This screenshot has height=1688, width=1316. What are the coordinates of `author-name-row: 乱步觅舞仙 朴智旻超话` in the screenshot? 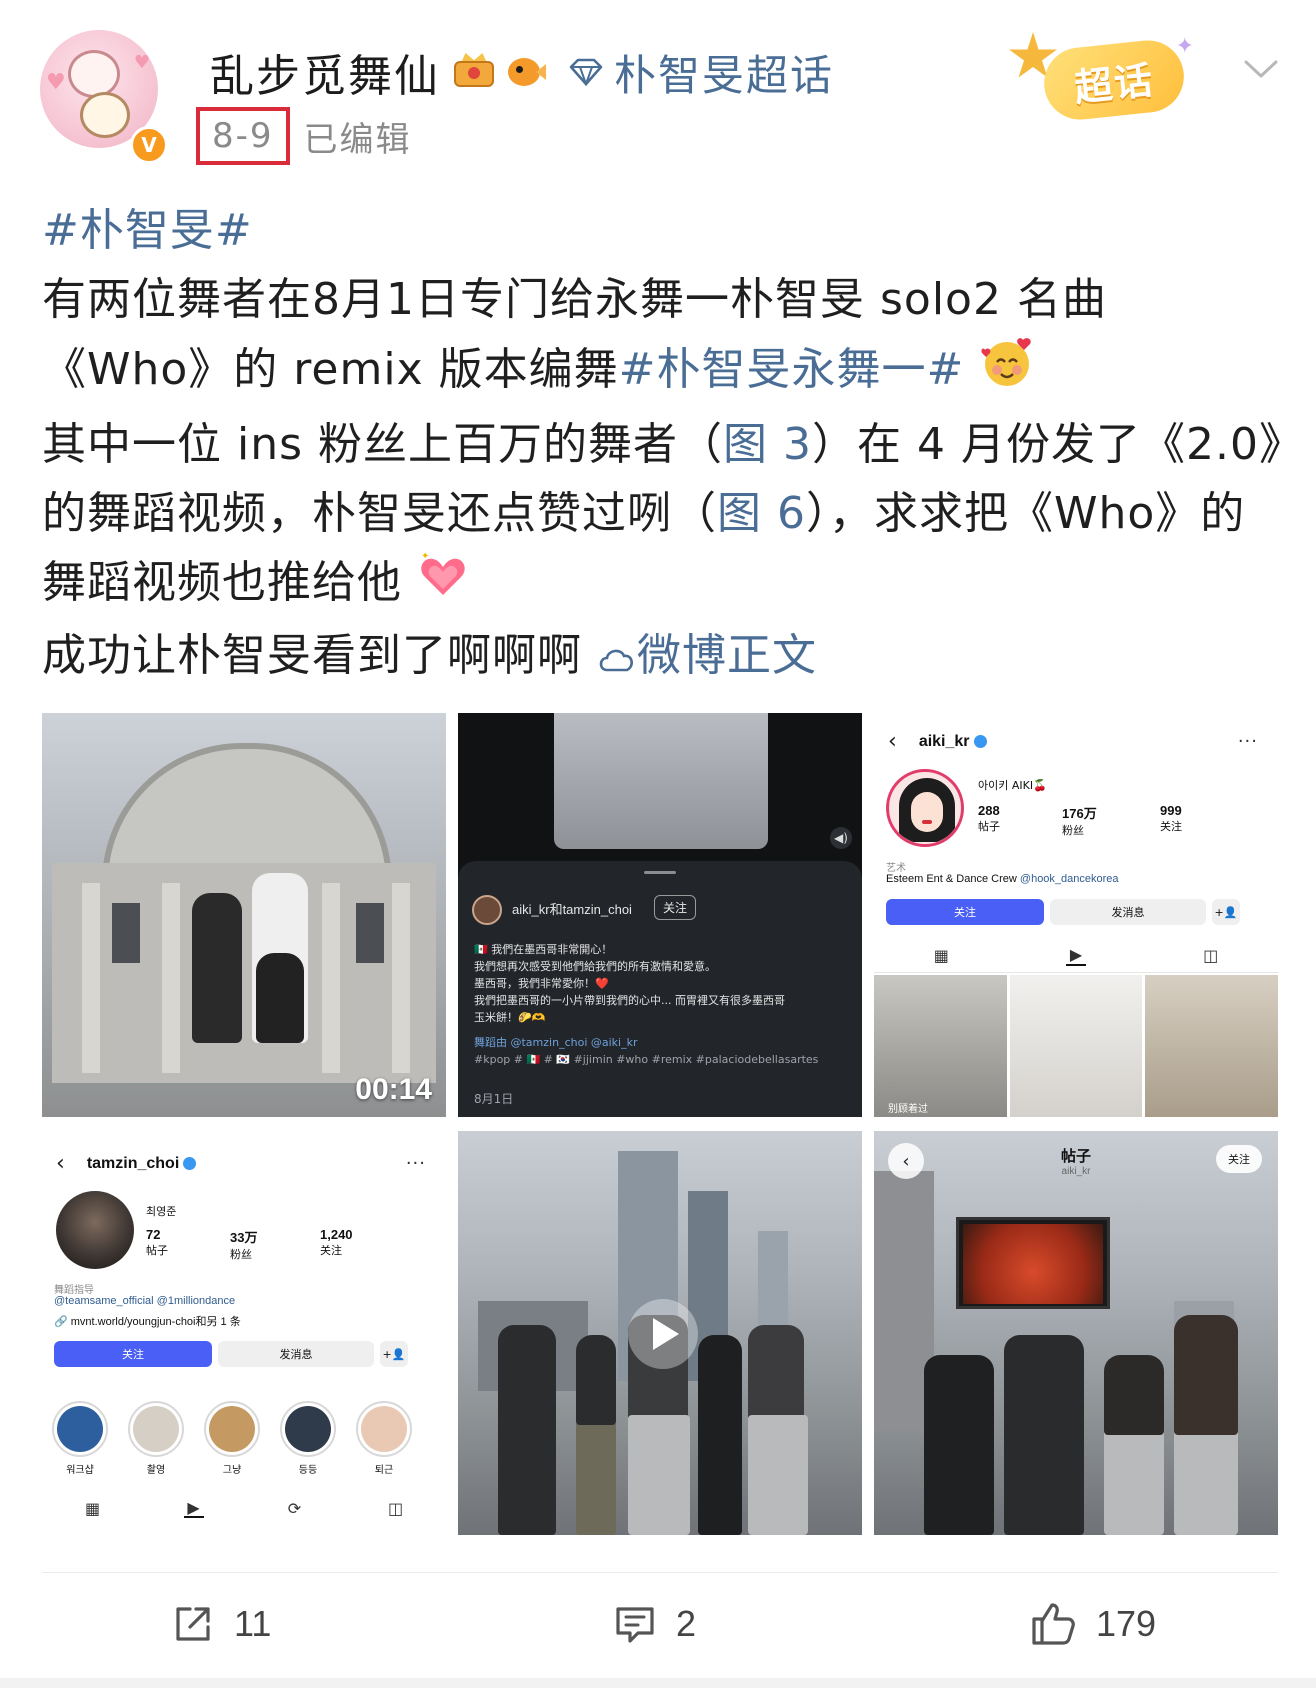 It's located at (522, 72).